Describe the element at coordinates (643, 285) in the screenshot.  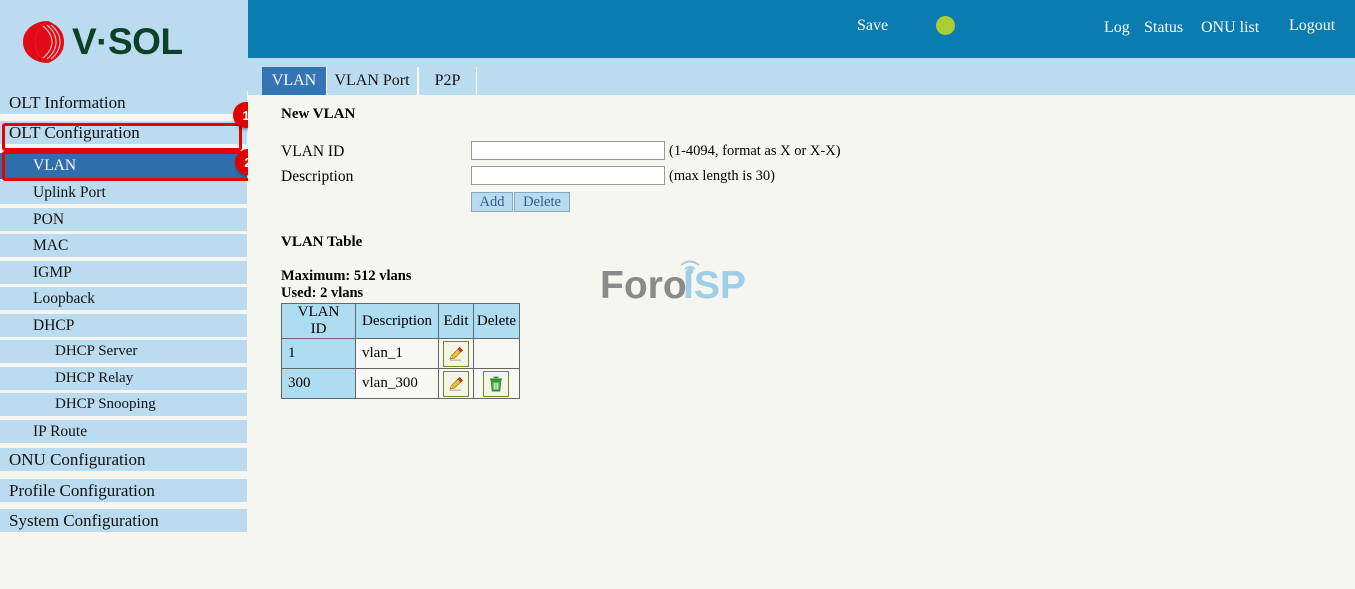
I see `svg-text: Foro` at that location.